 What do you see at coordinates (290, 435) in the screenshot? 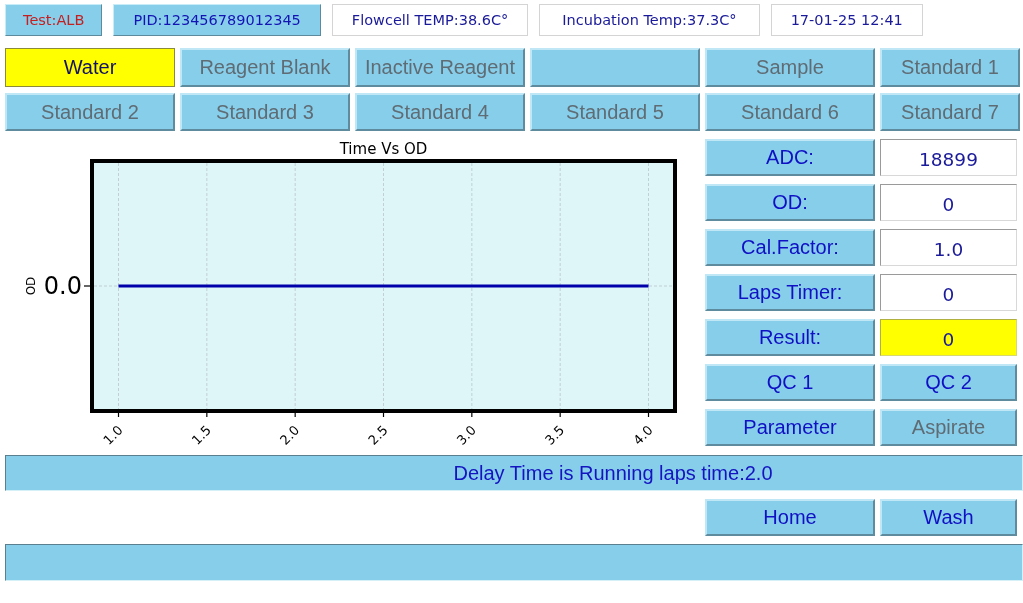
I see `x-tick-label: 2.0` at bounding box center [290, 435].